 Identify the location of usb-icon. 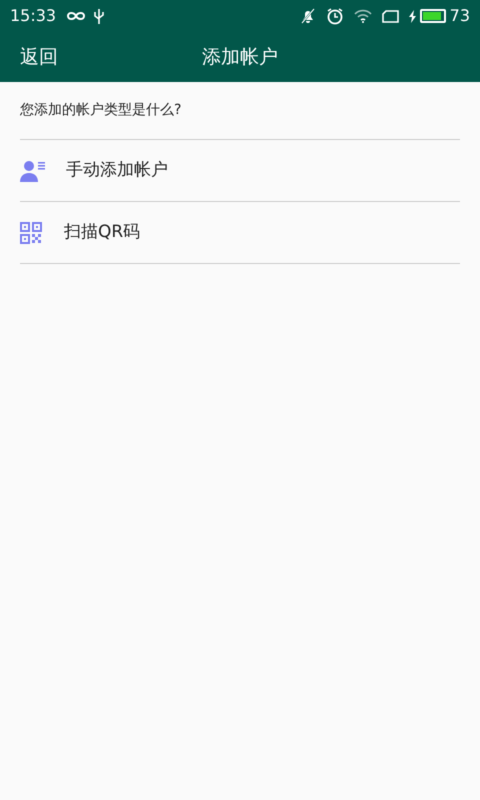
(99, 16).